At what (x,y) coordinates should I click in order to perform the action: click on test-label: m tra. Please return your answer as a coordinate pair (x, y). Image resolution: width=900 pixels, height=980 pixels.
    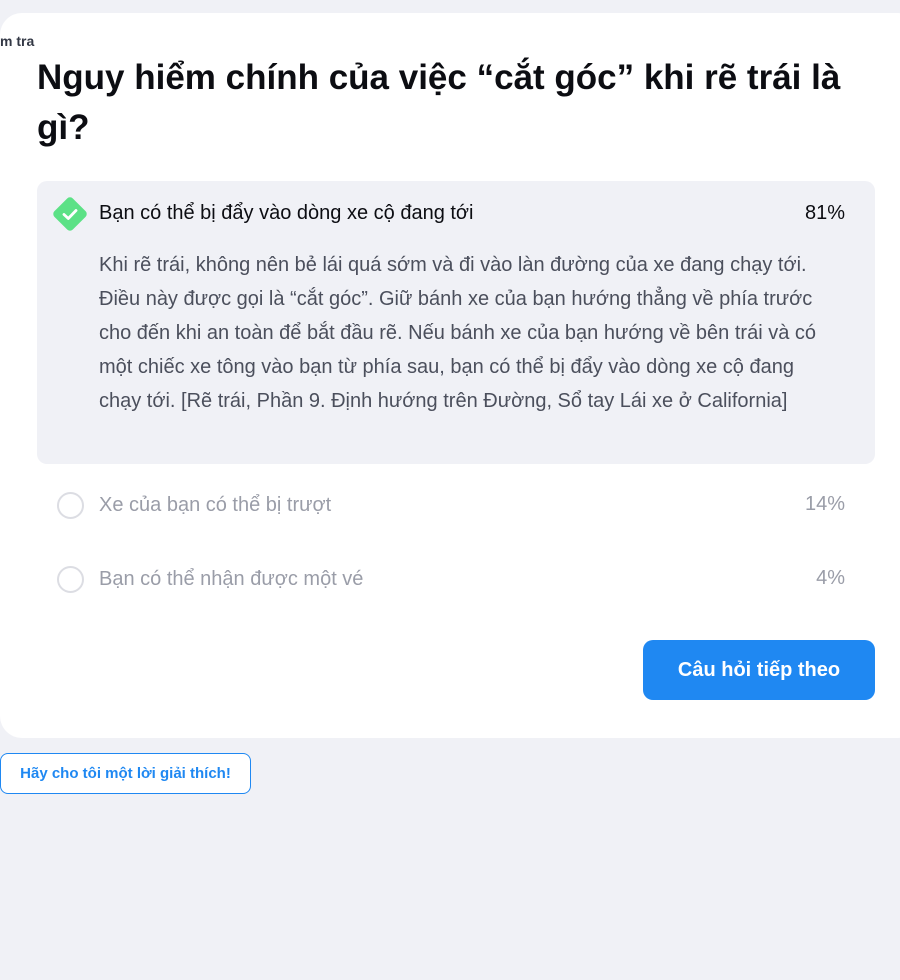
    Looking at the image, I should click on (17, 41).